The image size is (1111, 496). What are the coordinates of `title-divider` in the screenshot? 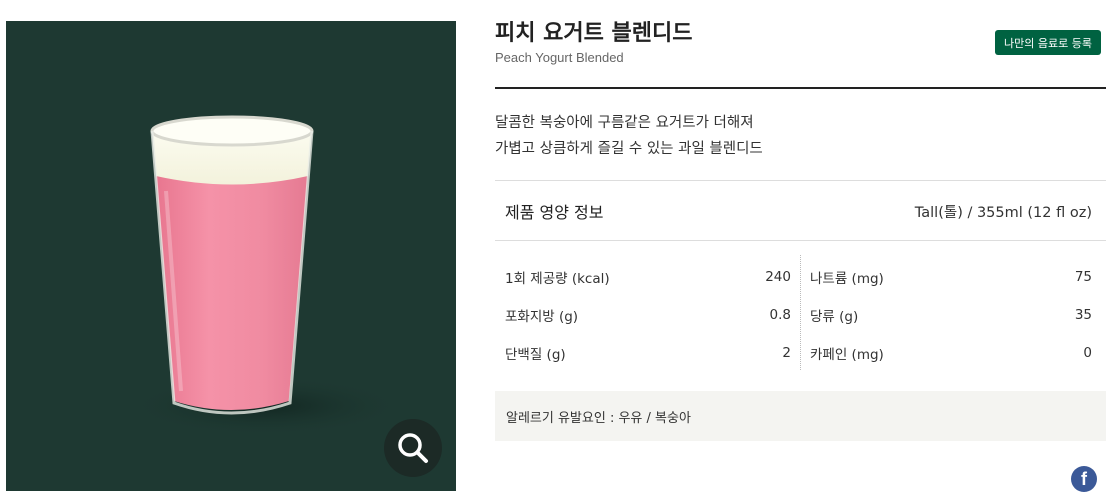 It's located at (800, 88).